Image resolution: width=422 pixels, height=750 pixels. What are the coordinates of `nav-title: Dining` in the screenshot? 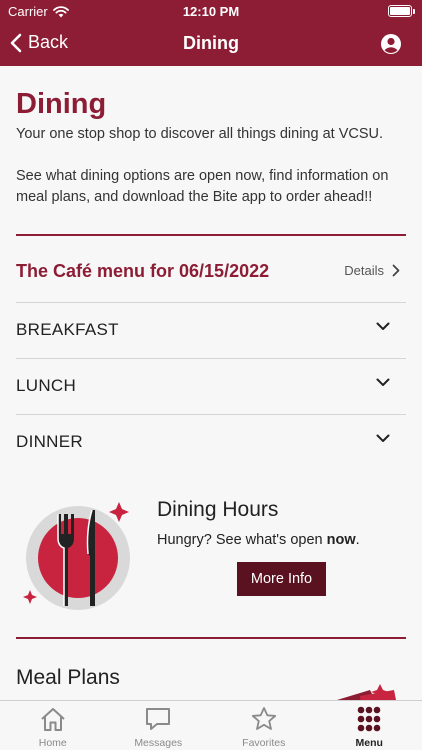 It's located at (211, 43).